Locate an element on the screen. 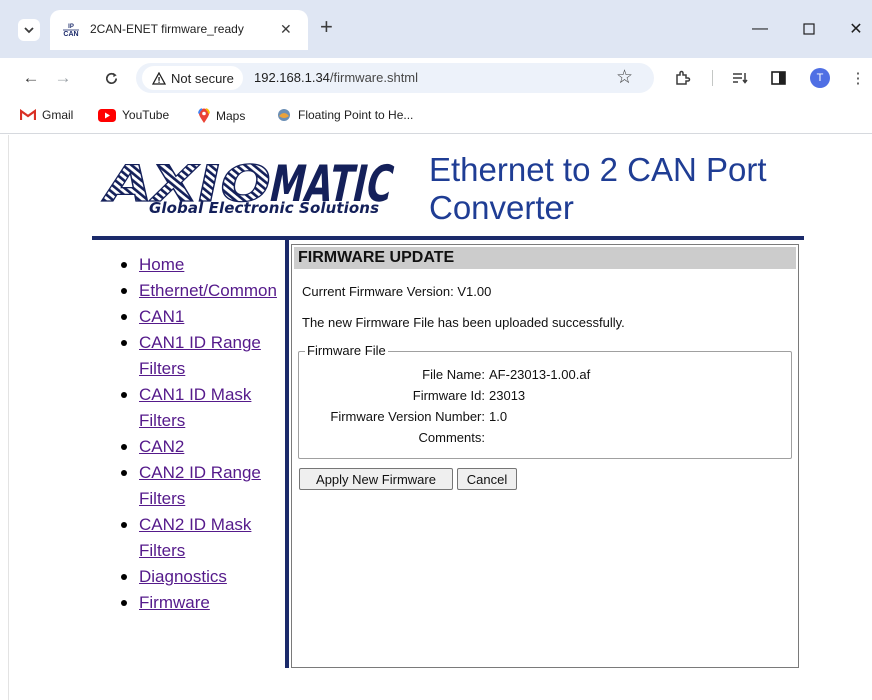  menu-link-can2: CAN2 is located at coordinates (161, 446).